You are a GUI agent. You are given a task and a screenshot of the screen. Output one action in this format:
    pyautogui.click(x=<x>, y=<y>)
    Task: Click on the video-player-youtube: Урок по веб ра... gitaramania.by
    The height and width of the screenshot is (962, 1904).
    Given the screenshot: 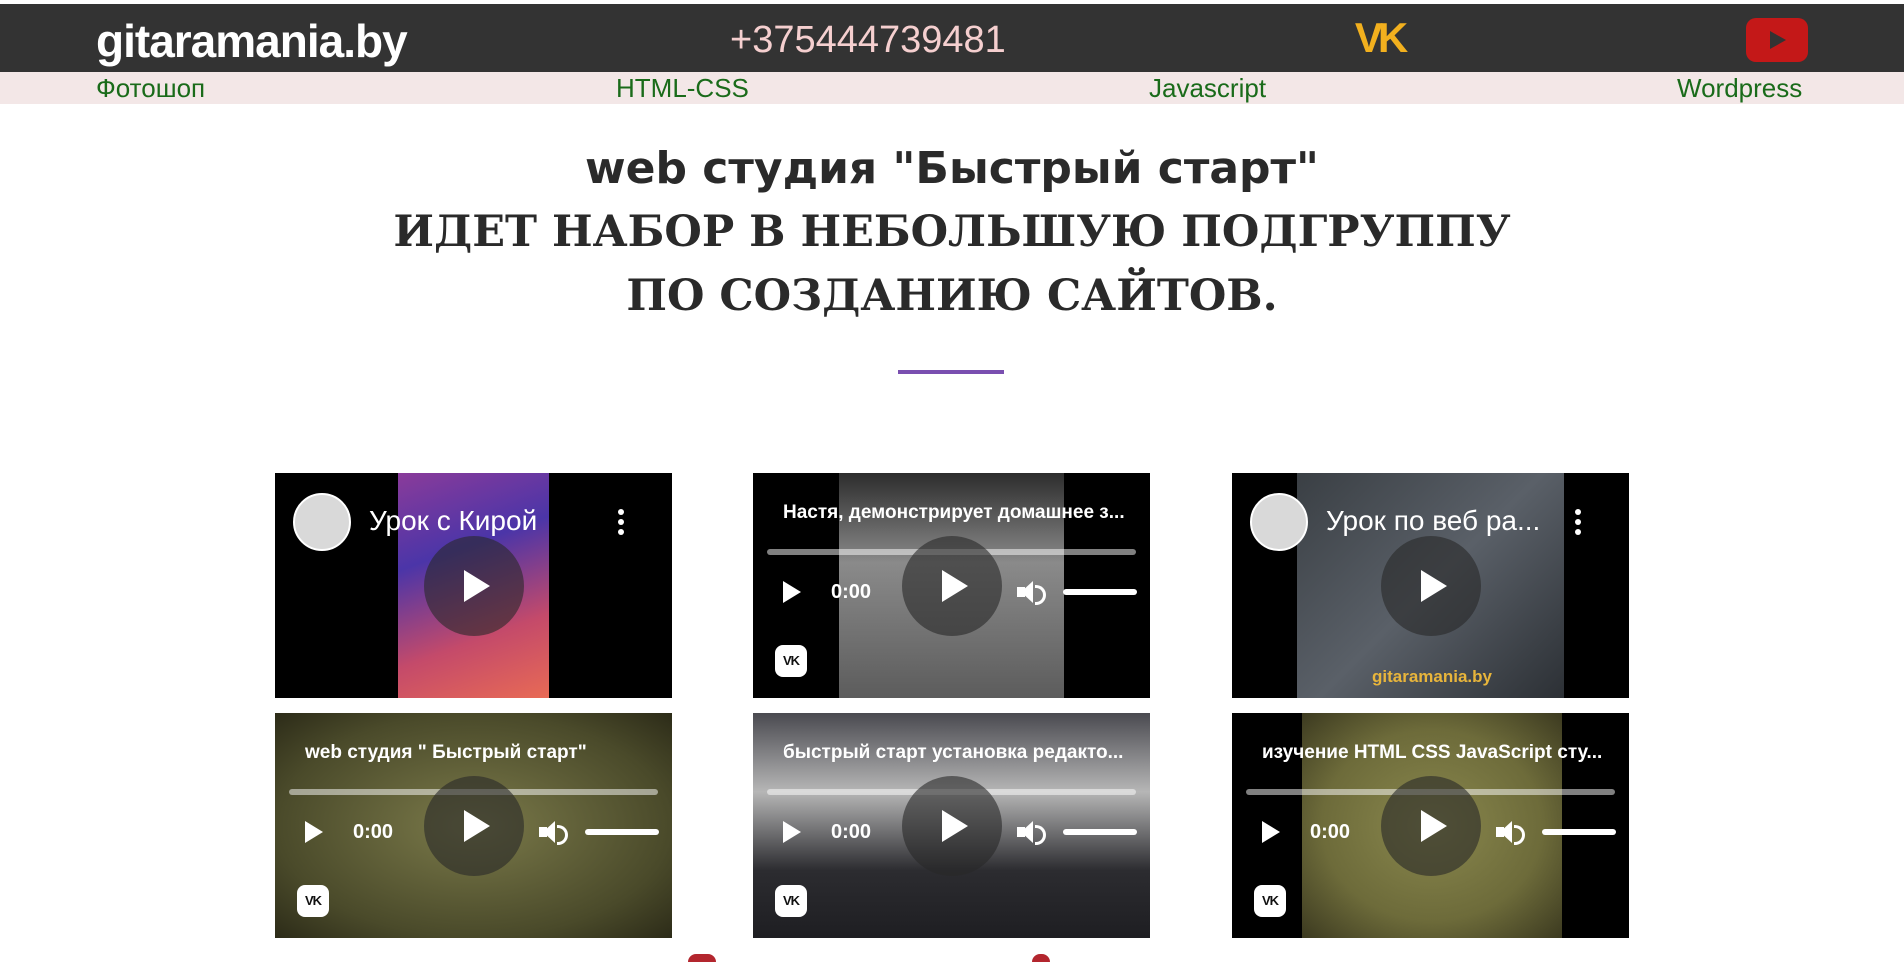 What is the action you would take?
    pyautogui.click(x=1430, y=585)
    